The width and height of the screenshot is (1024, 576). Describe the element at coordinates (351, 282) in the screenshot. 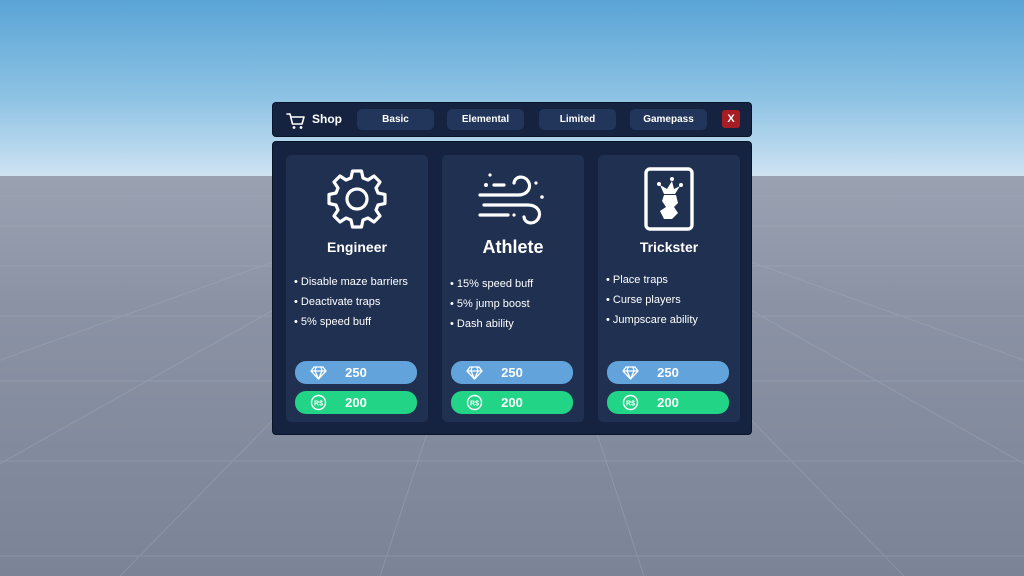

I see `perk-item: • Disable maze barriers` at that location.